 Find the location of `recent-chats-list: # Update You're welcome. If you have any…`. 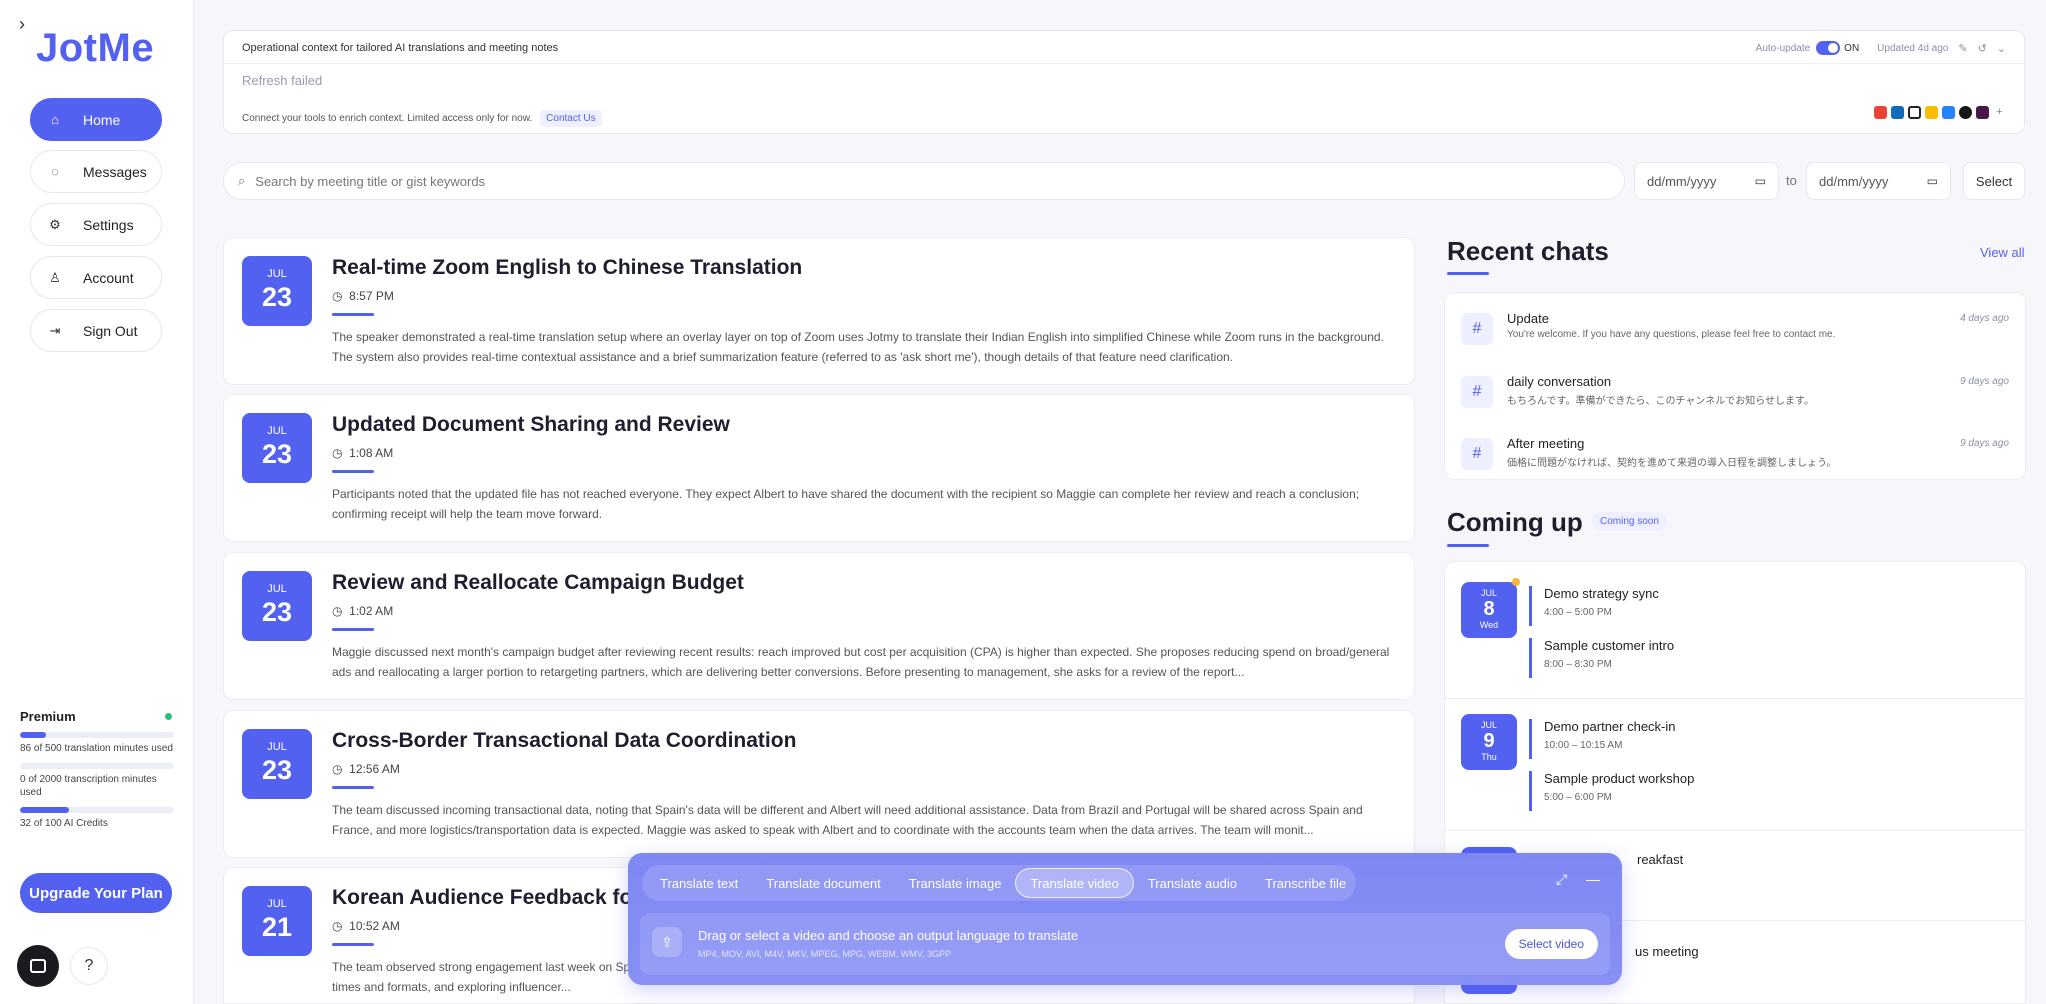

recent-chats-list: # Update You're welcome. If you have any… is located at coordinates (1735, 386).